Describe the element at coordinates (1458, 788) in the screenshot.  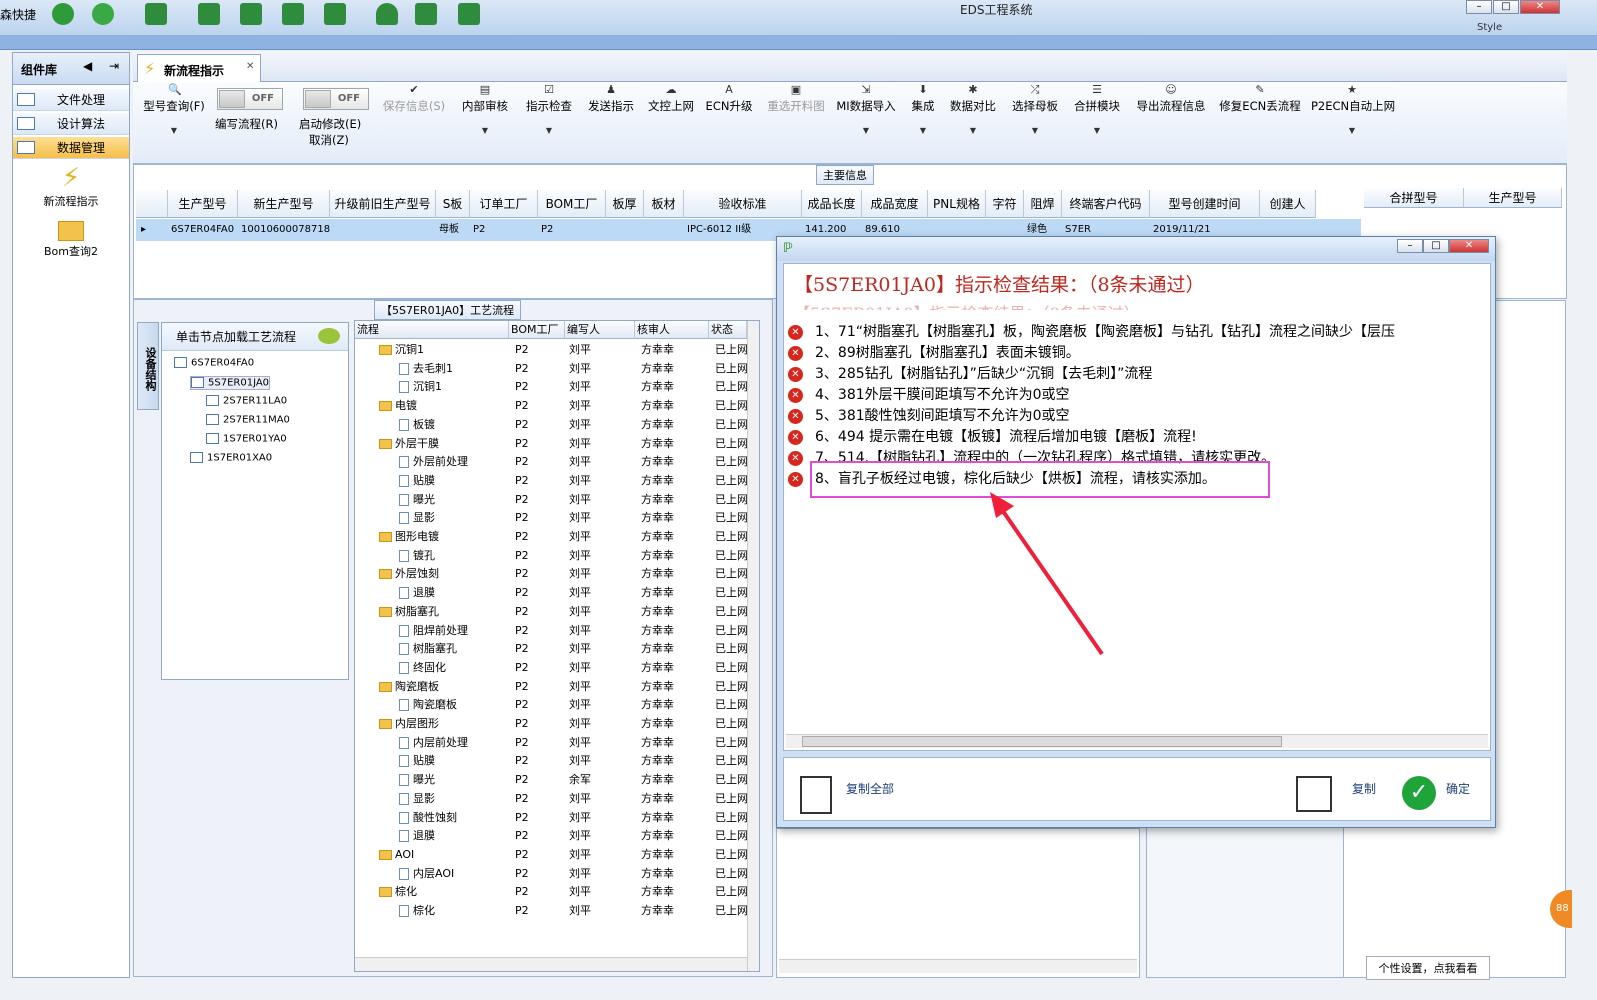
I see `ok-button: 确定` at that location.